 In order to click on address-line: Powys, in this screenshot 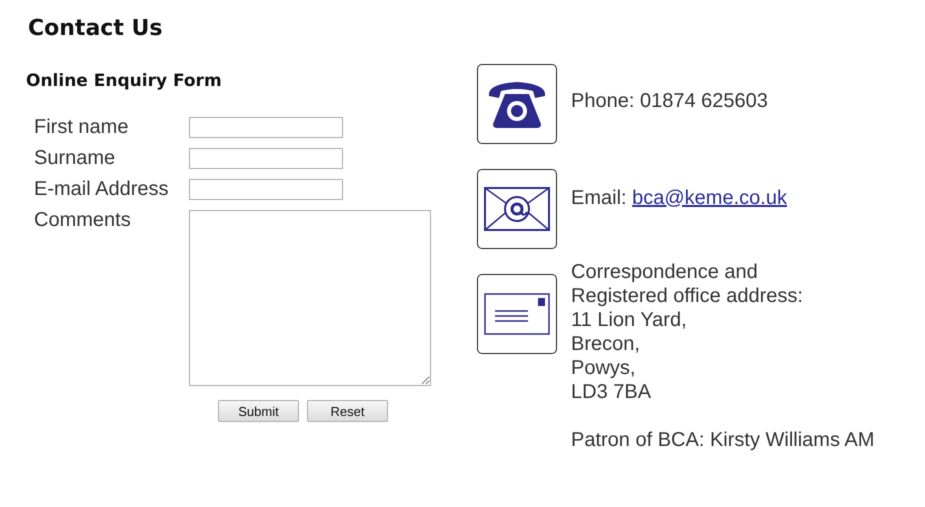, I will do `click(603, 368)`.